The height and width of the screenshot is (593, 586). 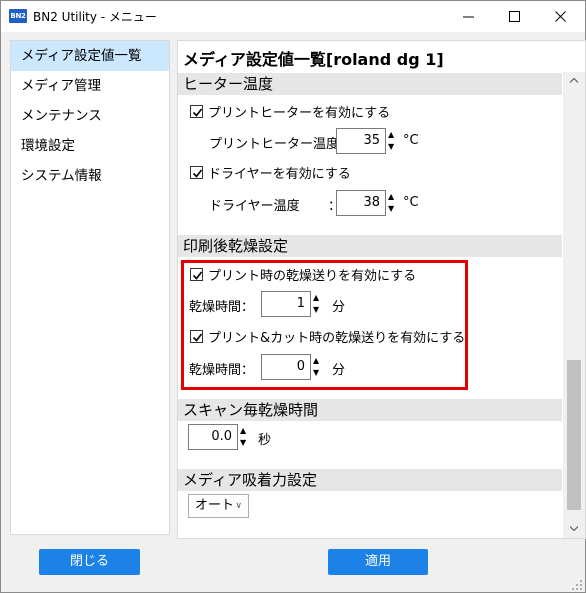 I want to click on printcut-dry-feed-checkbox: プリント&カット時の乾燥送りを有効にする, so click(x=327, y=336).